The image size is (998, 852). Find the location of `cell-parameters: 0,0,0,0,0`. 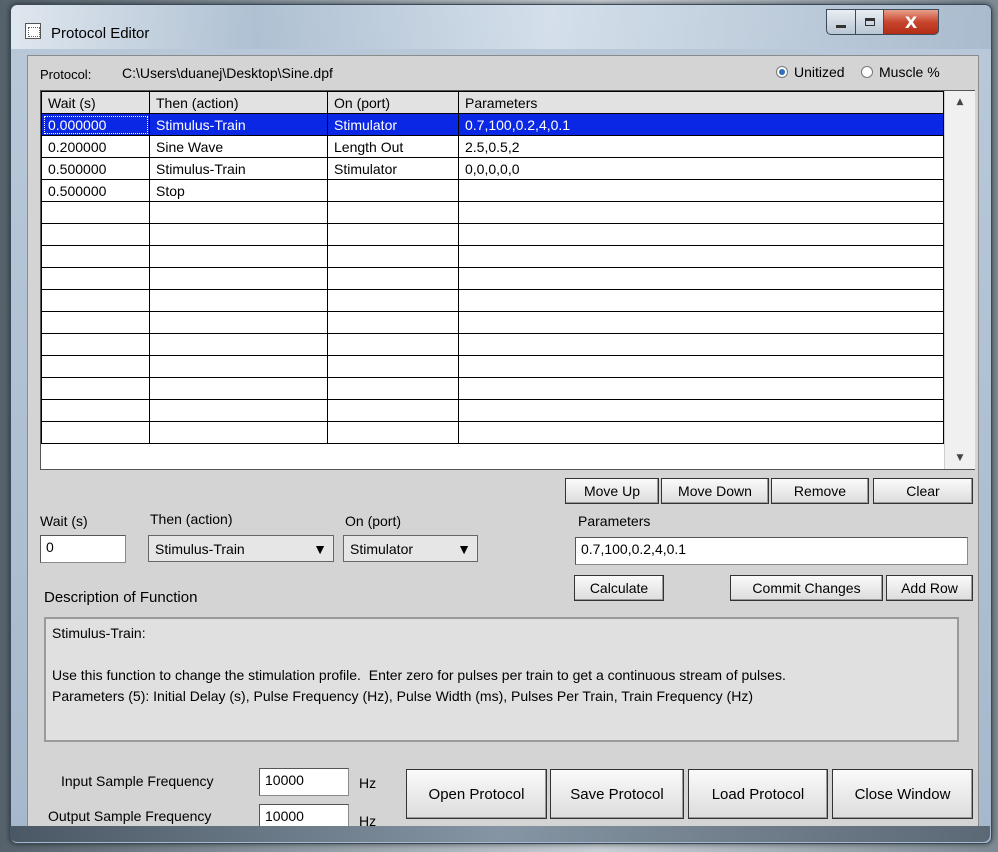

cell-parameters: 0,0,0,0,0 is located at coordinates (701, 168).